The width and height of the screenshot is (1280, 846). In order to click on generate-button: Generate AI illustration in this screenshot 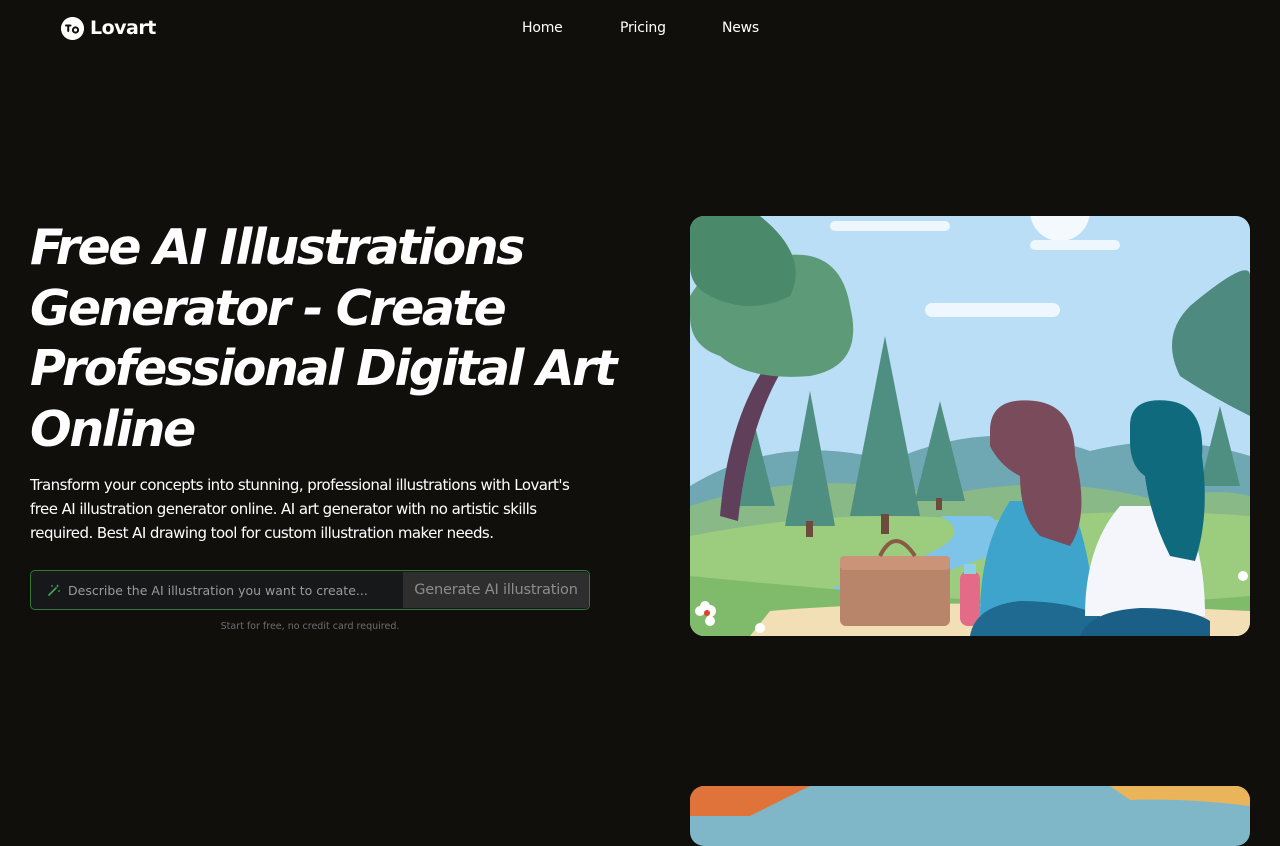, I will do `click(496, 590)`.